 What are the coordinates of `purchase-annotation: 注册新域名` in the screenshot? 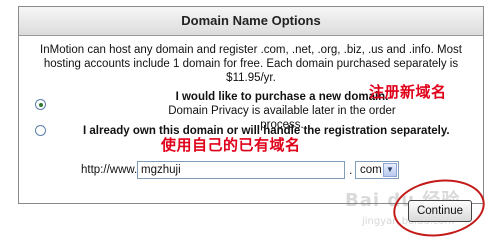 It's located at (408, 92).